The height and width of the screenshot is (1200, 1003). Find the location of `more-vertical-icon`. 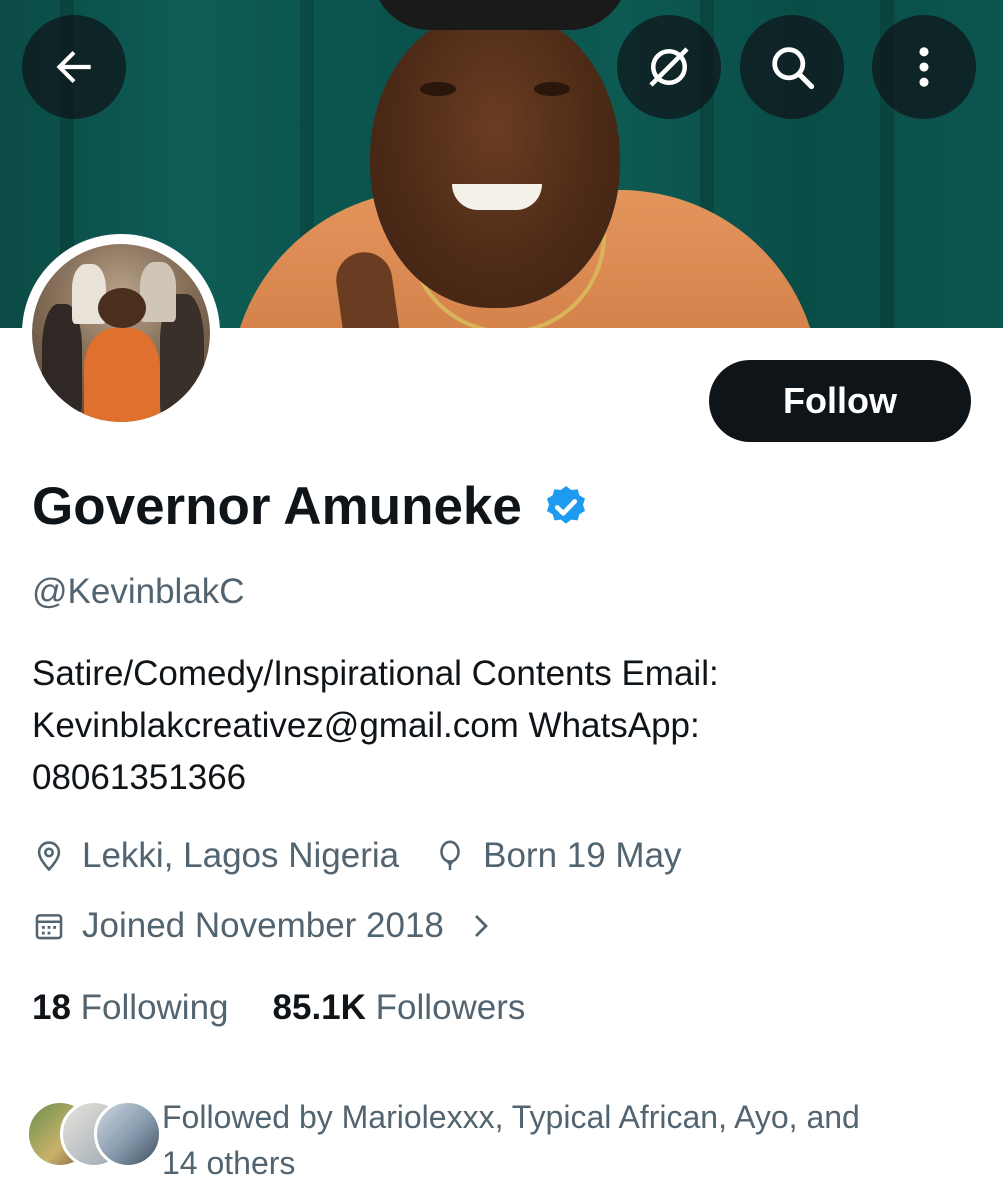

more-vertical-icon is located at coordinates (924, 67).